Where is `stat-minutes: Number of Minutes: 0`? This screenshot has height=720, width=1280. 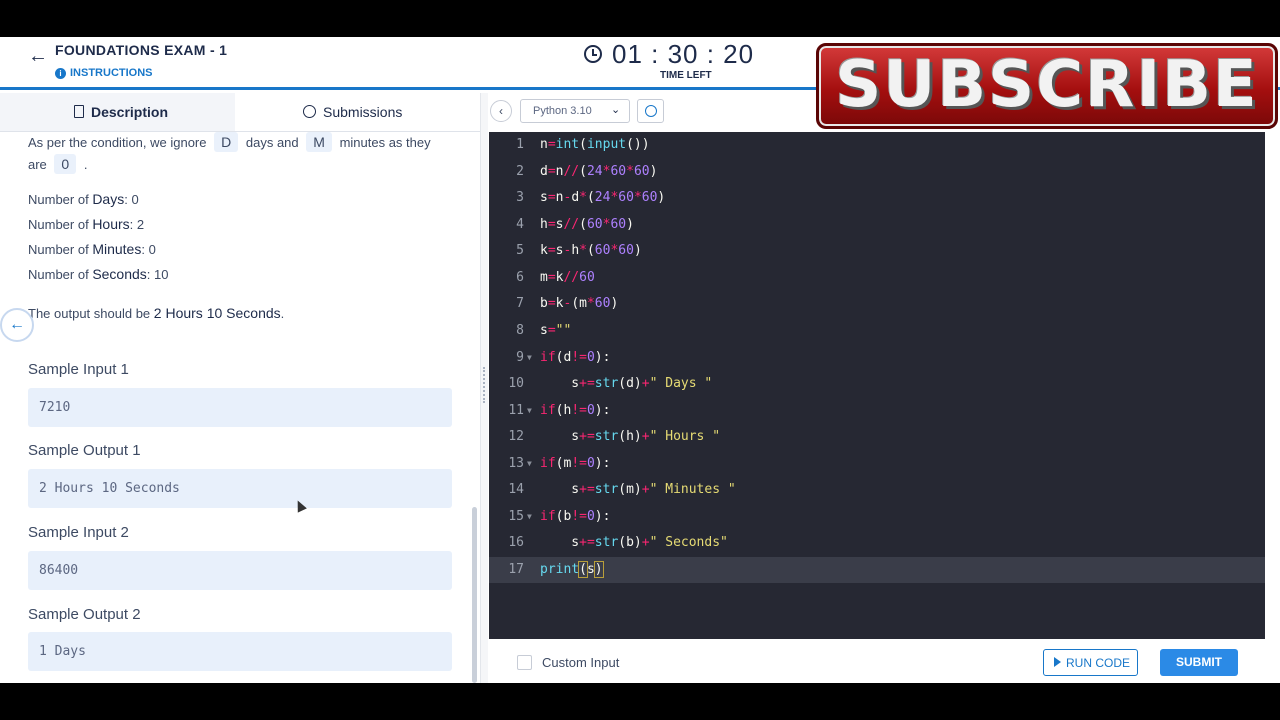 stat-minutes: Number of Minutes: 0 is located at coordinates (92, 249).